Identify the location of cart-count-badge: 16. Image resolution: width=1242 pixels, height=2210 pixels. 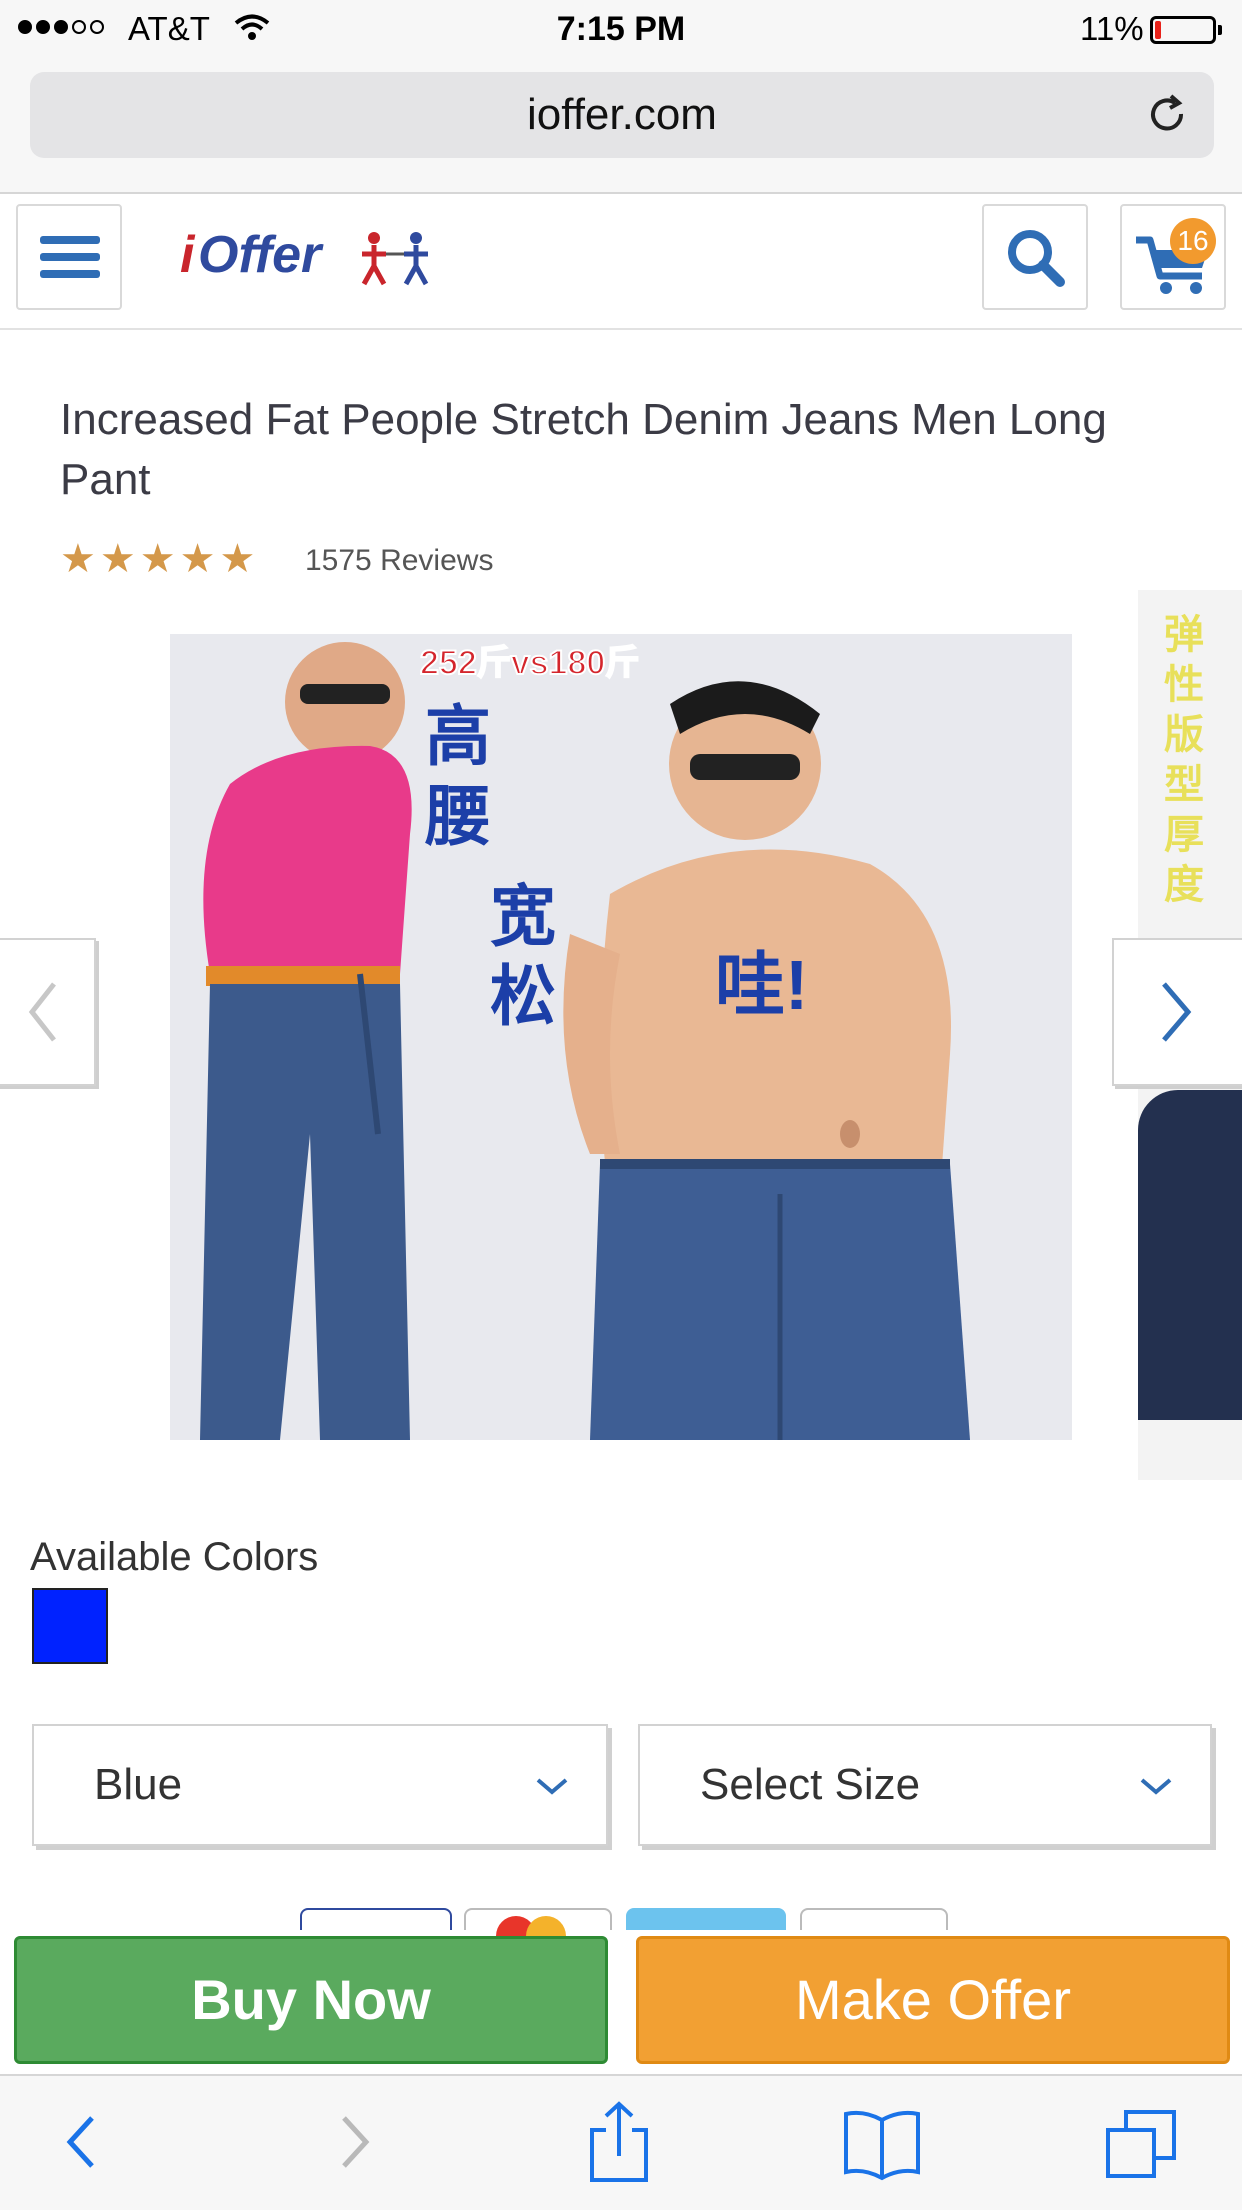
(1193, 241).